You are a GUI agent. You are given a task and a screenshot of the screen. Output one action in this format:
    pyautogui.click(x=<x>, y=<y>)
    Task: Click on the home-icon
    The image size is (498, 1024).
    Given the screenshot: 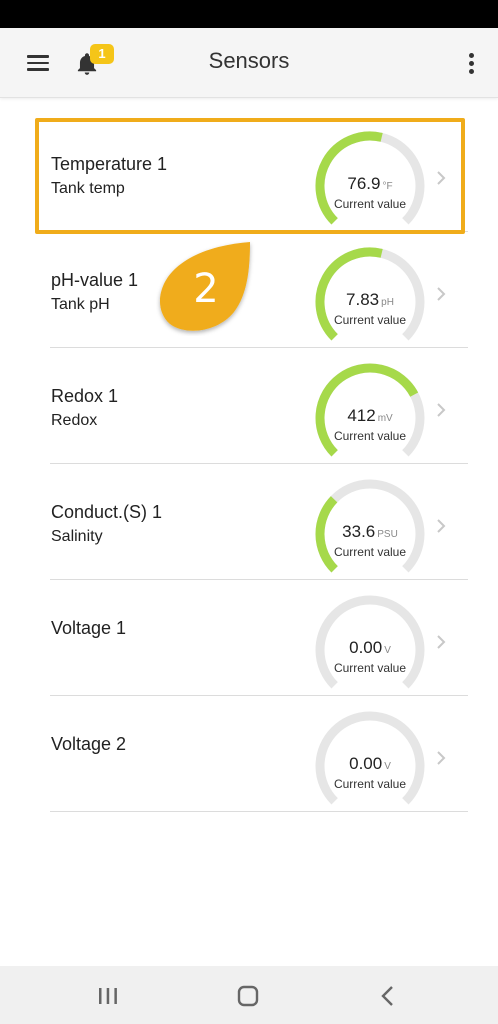 What is the action you would take?
    pyautogui.click(x=248, y=996)
    